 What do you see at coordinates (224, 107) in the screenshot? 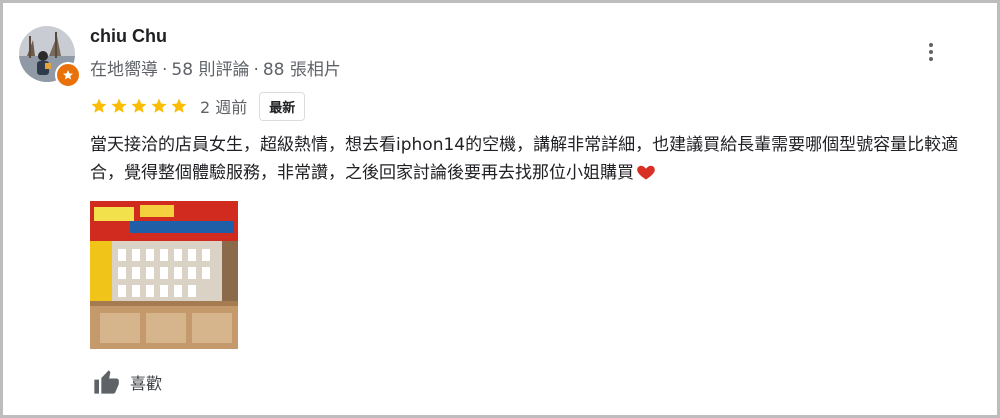
I see `review-time: 2 週前` at bounding box center [224, 107].